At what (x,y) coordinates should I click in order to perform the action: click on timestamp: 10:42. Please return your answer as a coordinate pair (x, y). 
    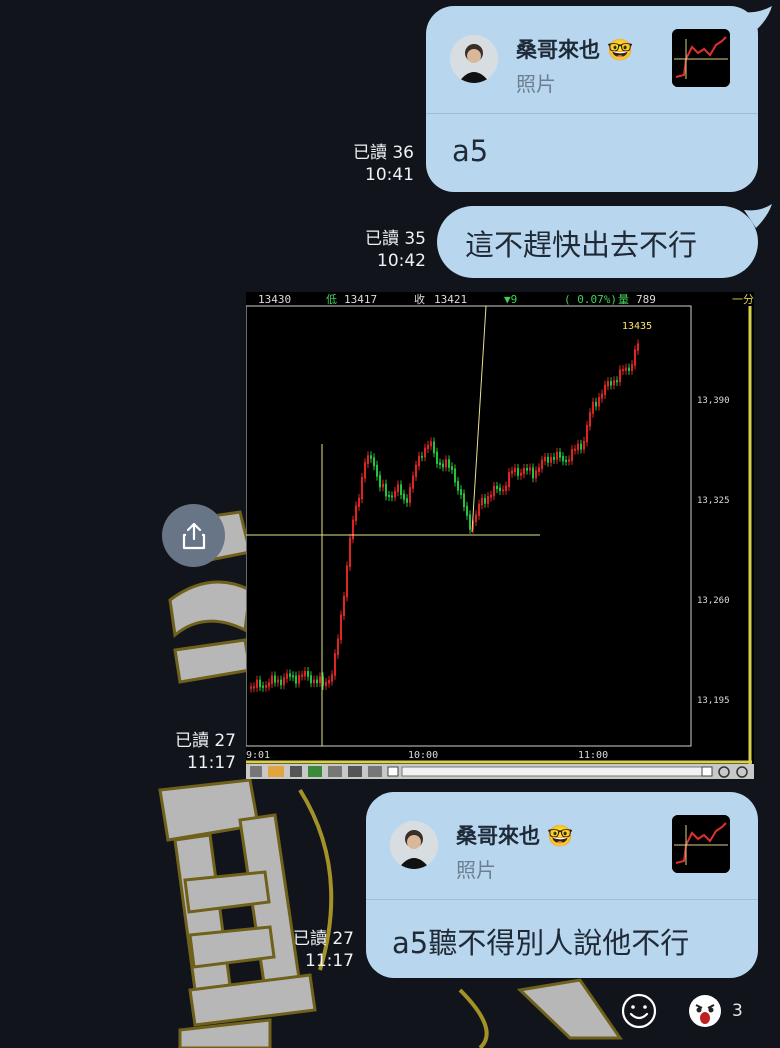
    Looking at the image, I should click on (401, 261).